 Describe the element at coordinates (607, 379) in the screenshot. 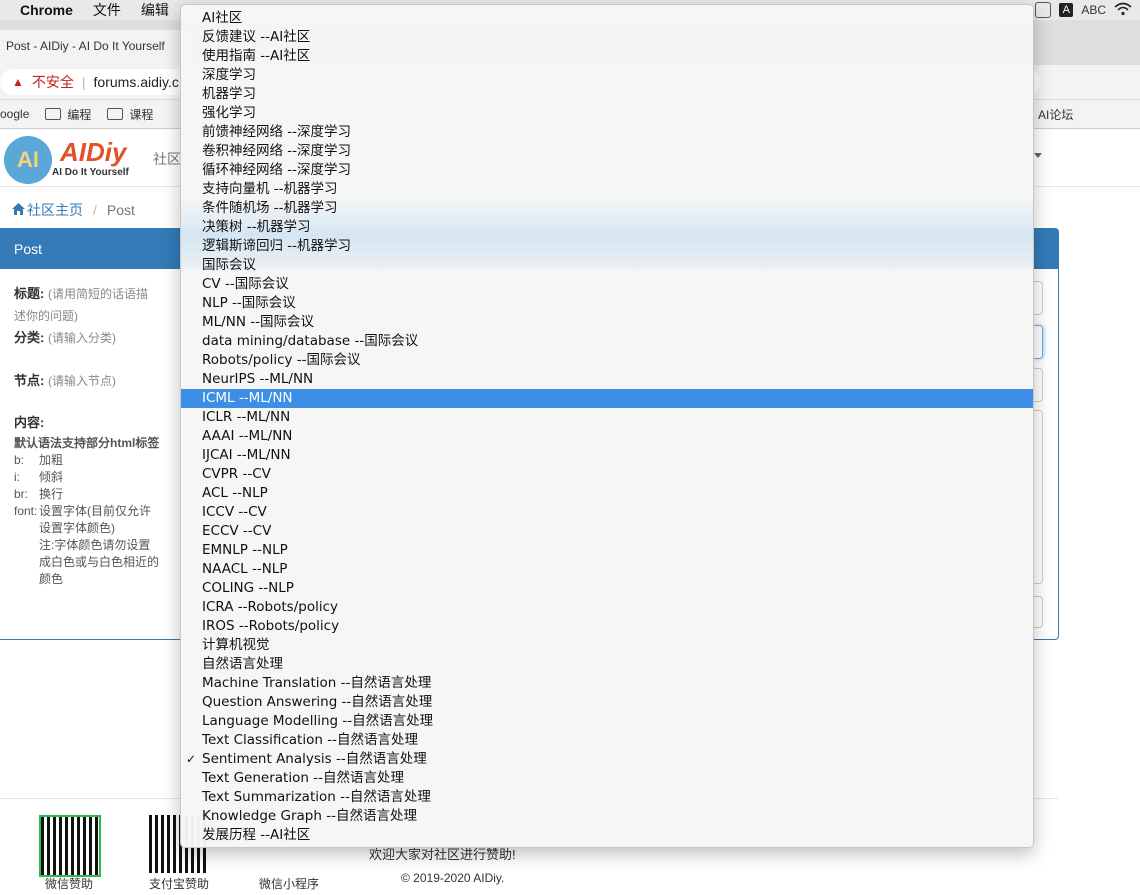

I see `dropdown-option: NeurIPS --ML/NN` at that location.